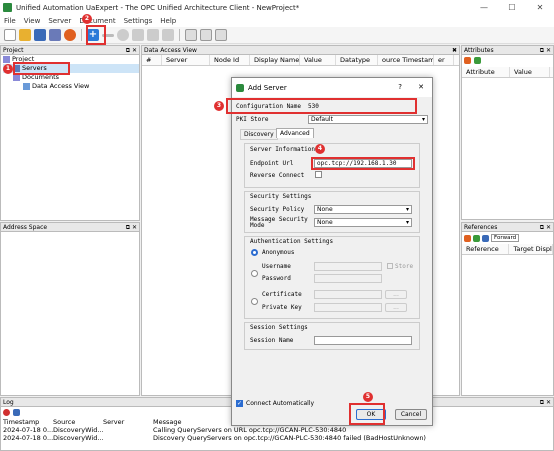 Image resolution: width=554 pixels, height=451 pixels. What do you see at coordinates (10, 21) in the screenshot?
I see `menu-file: File` at bounding box center [10, 21].